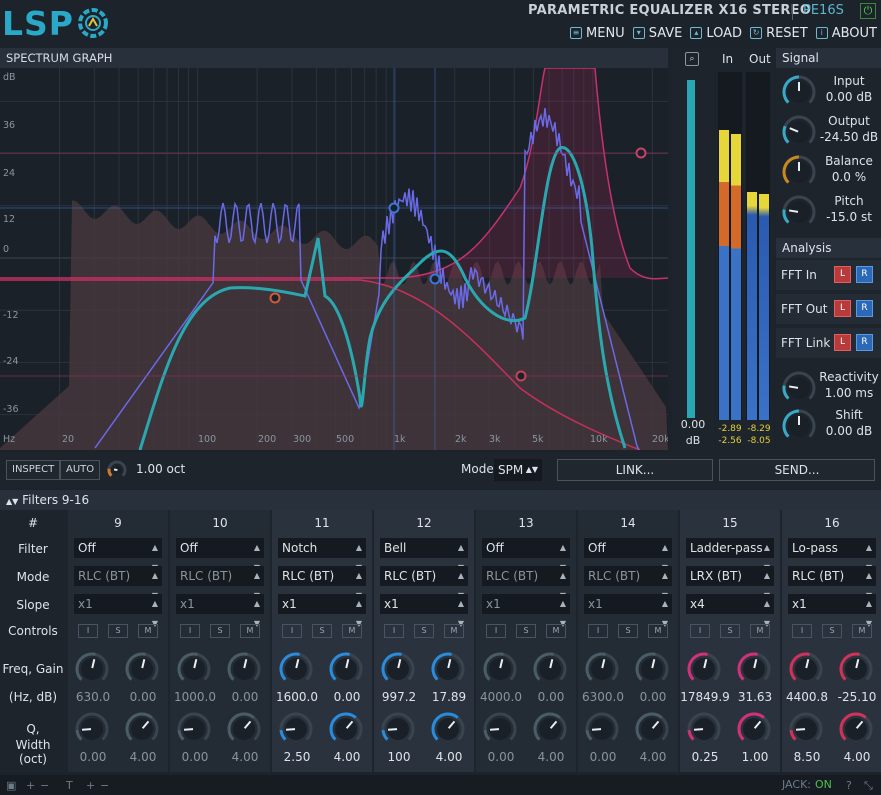 The height and width of the screenshot is (795, 881). I want to click on window-icon: ▣, so click(11, 785).